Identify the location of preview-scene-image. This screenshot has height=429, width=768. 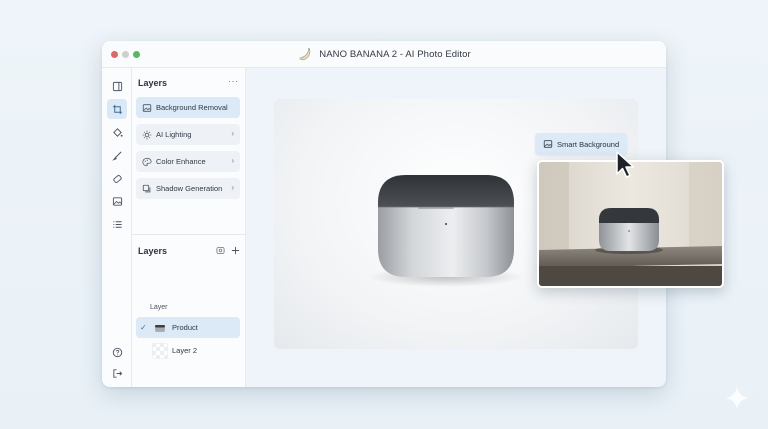
(630, 224).